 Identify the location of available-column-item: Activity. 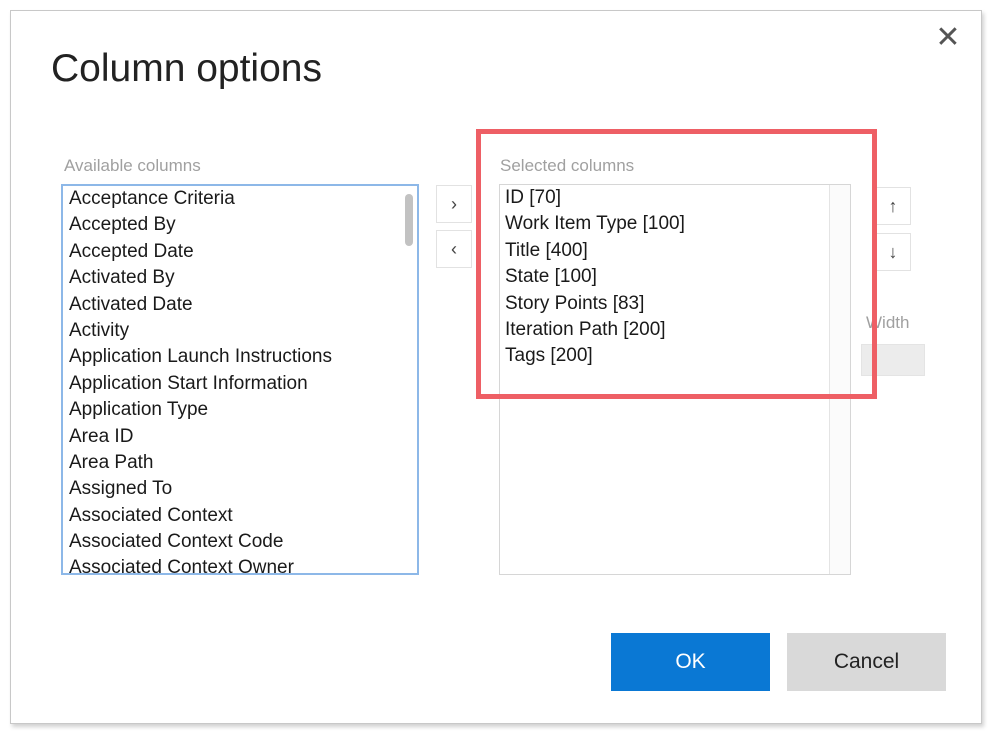
(240, 331).